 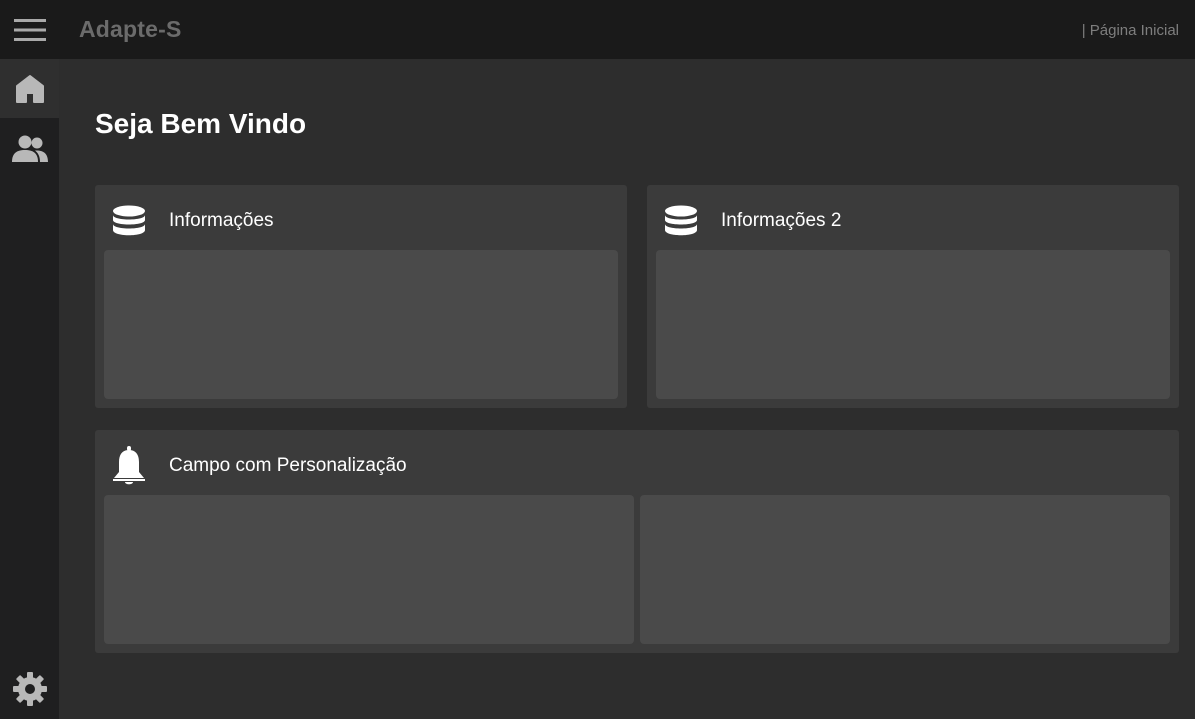 What do you see at coordinates (627, 29) in the screenshot?
I see `top-bar: Adapte-S | Página Inicial` at bounding box center [627, 29].